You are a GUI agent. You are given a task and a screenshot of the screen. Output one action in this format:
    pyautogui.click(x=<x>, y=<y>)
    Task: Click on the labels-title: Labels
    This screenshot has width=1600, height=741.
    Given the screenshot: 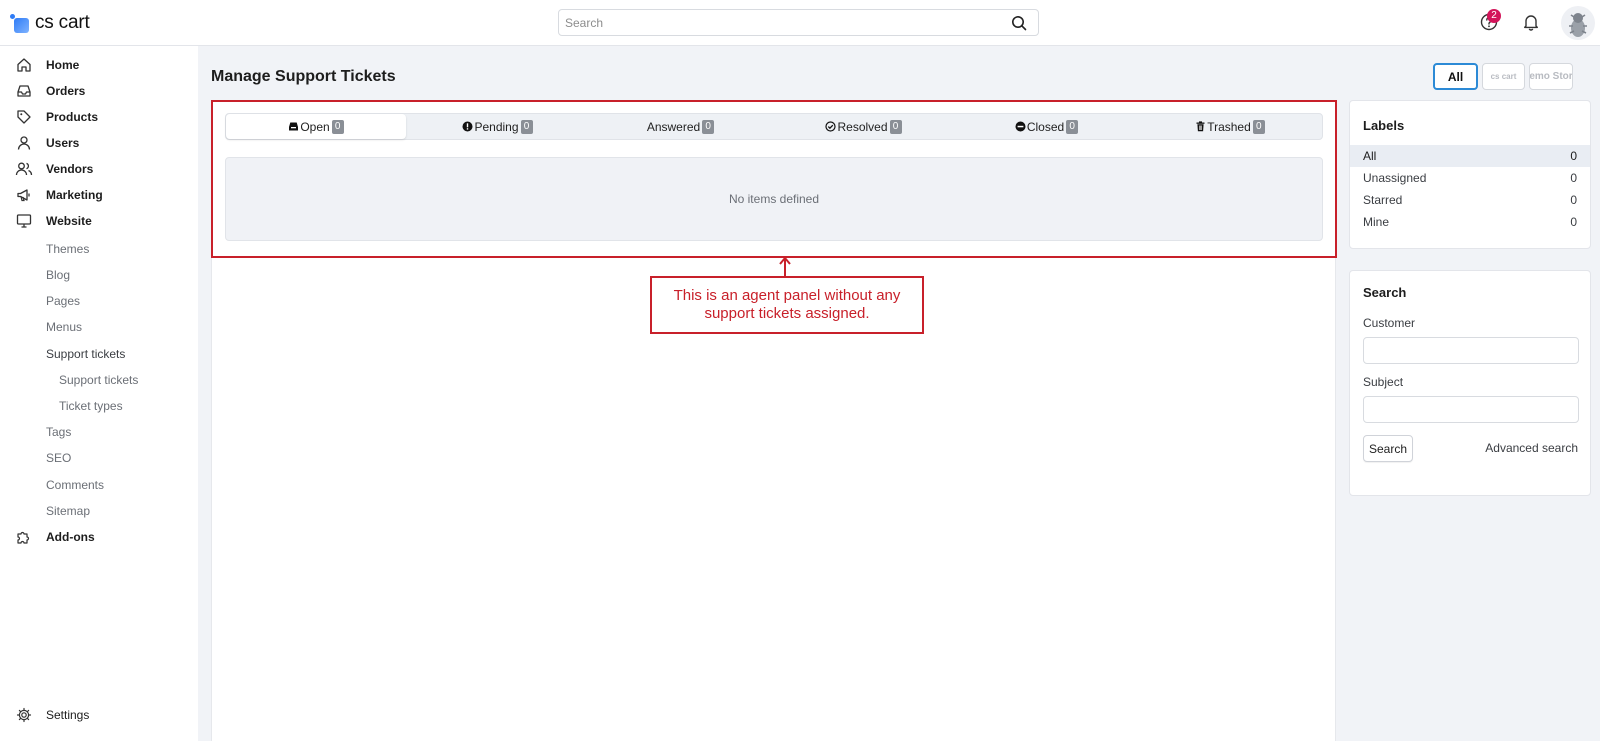 What is the action you would take?
    pyautogui.click(x=1384, y=125)
    